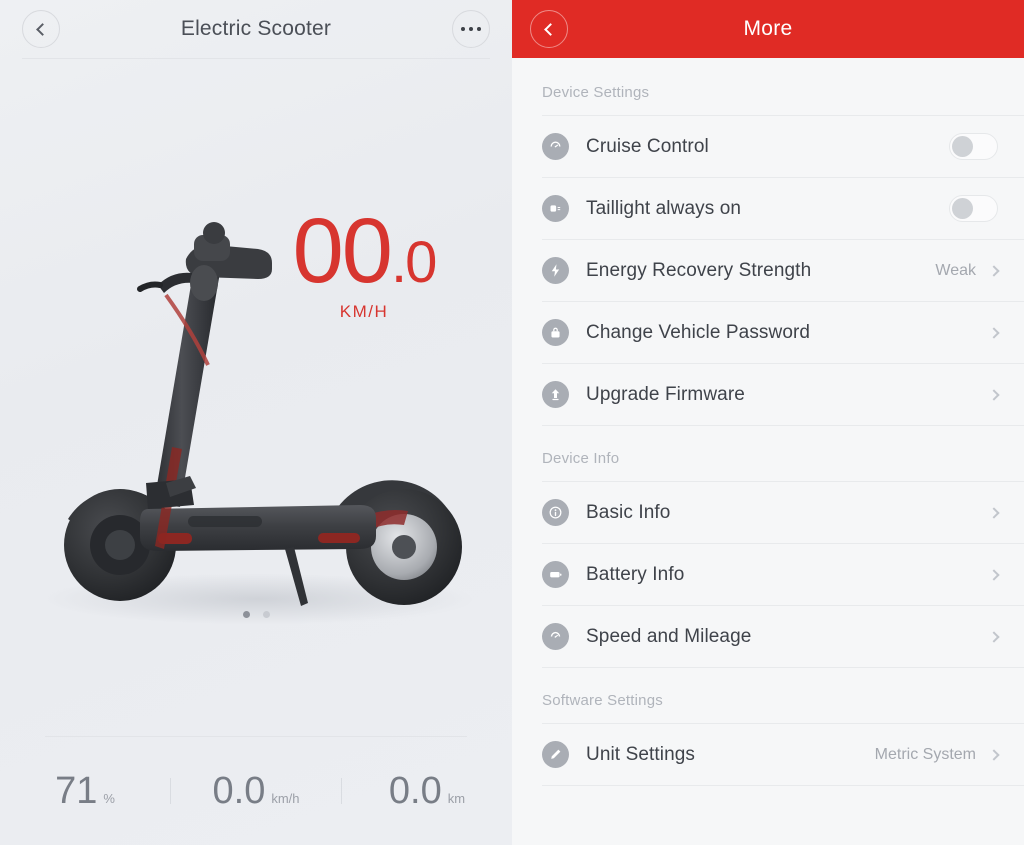 The width and height of the screenshot is (1024, 845). What do you see at coordinates (628, 512) in the screenshot?
I see `settings-row-label: Basic Info` at bounding box center [628, 512].